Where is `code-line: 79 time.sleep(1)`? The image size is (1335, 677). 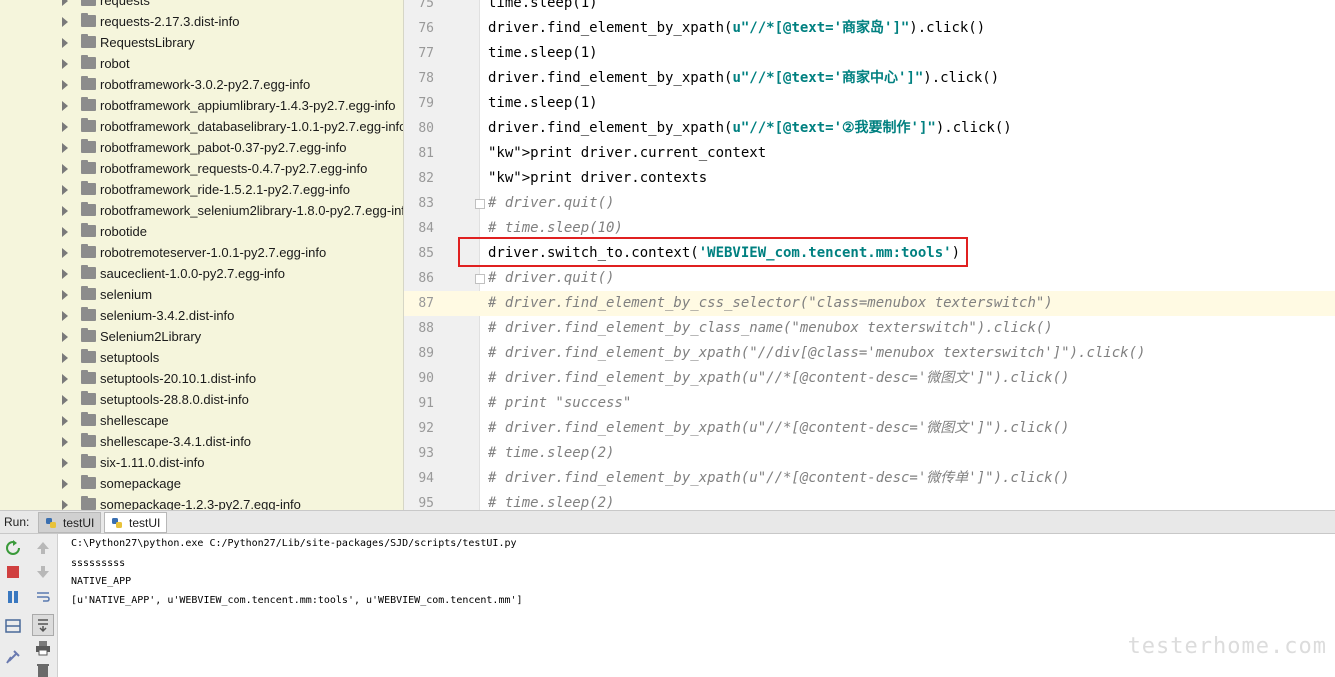 code-line: 79 time.sleep(1) is located at coordinates (869, 103).